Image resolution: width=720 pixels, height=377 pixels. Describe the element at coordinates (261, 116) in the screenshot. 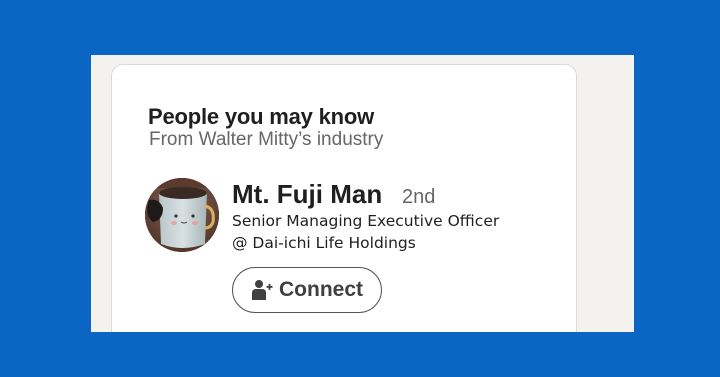

I see `card-title: People you may know` at that location.